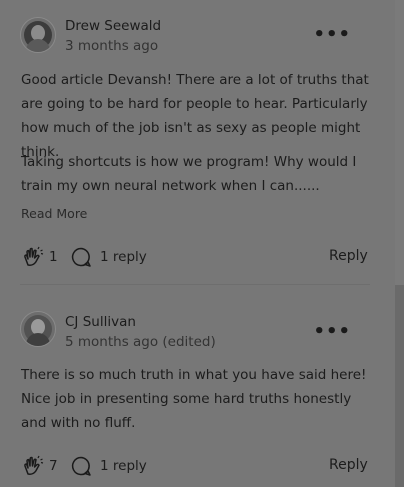 Image resolution: width=404 pixels, height=487 pixels. Describe the element at coordinates (140, 342) in the screenshot. I see `comment-timestamp: 5 months ago (edited)` at that location.